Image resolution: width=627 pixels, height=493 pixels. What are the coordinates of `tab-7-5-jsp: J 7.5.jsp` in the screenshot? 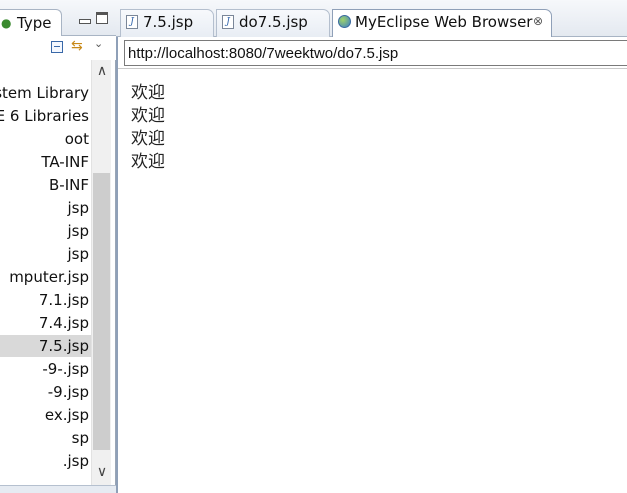 It's located at (167, 23).